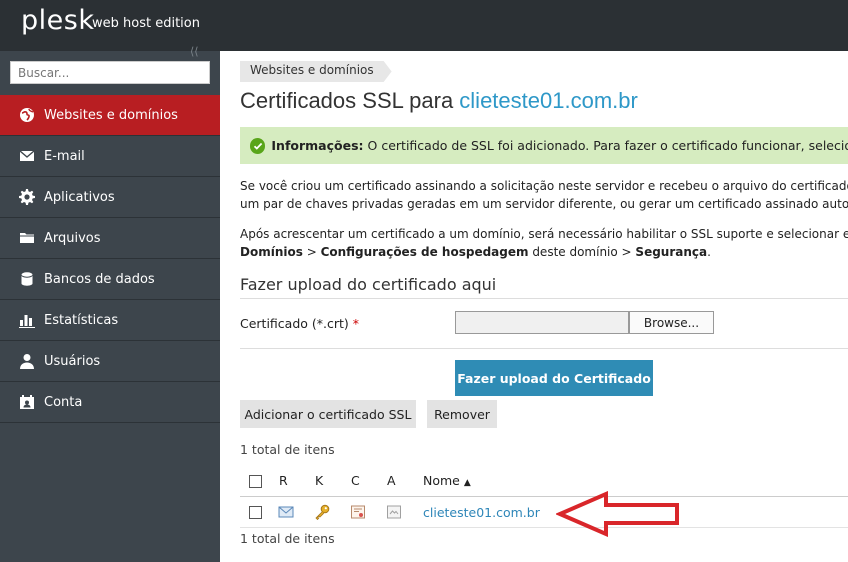  Describe the element at coordinates (27, 156) in the screenshot. I see `envelope-icon` at that location.